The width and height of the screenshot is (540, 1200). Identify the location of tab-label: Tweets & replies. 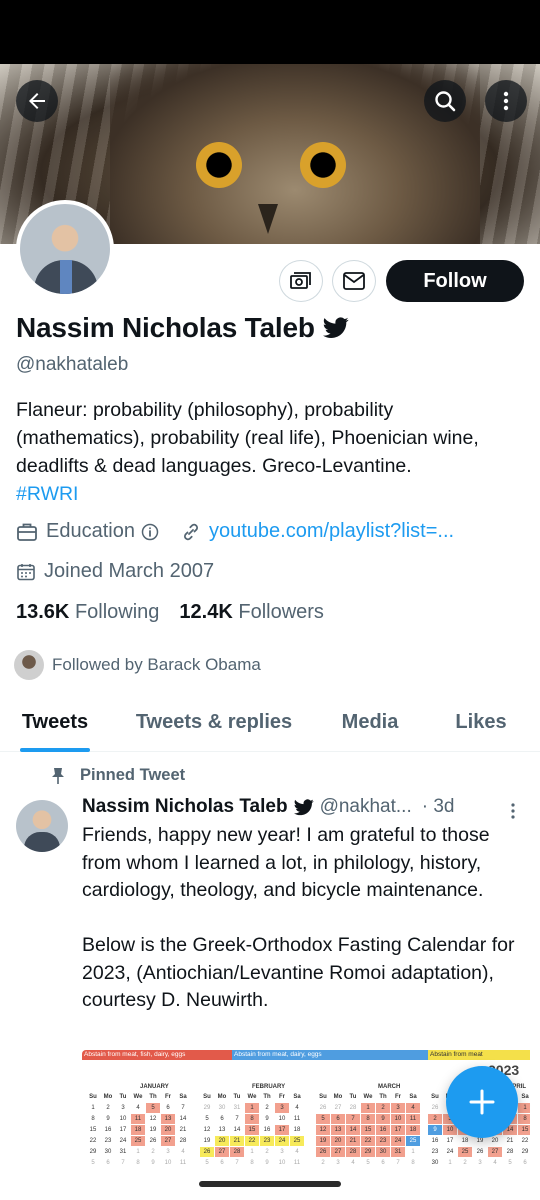
(214, 722).